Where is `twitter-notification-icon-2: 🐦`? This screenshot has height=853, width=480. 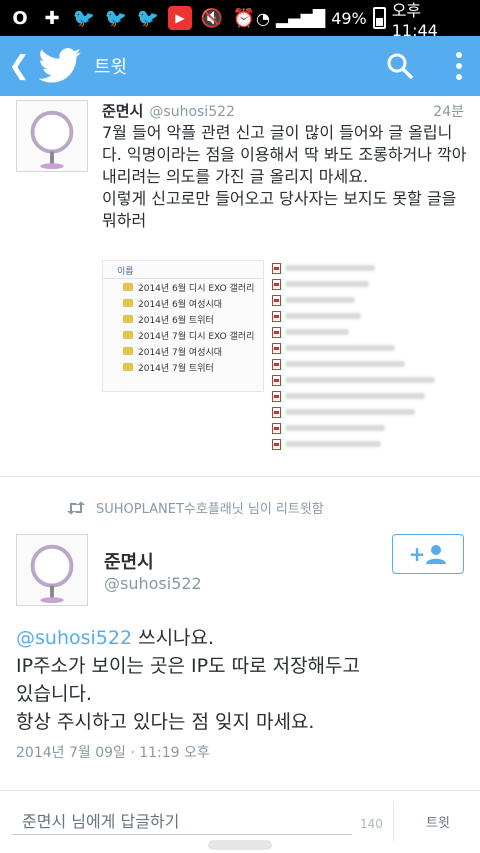 twitter-notification-icon-2: 🐦 is located at coordinates (116, 18).